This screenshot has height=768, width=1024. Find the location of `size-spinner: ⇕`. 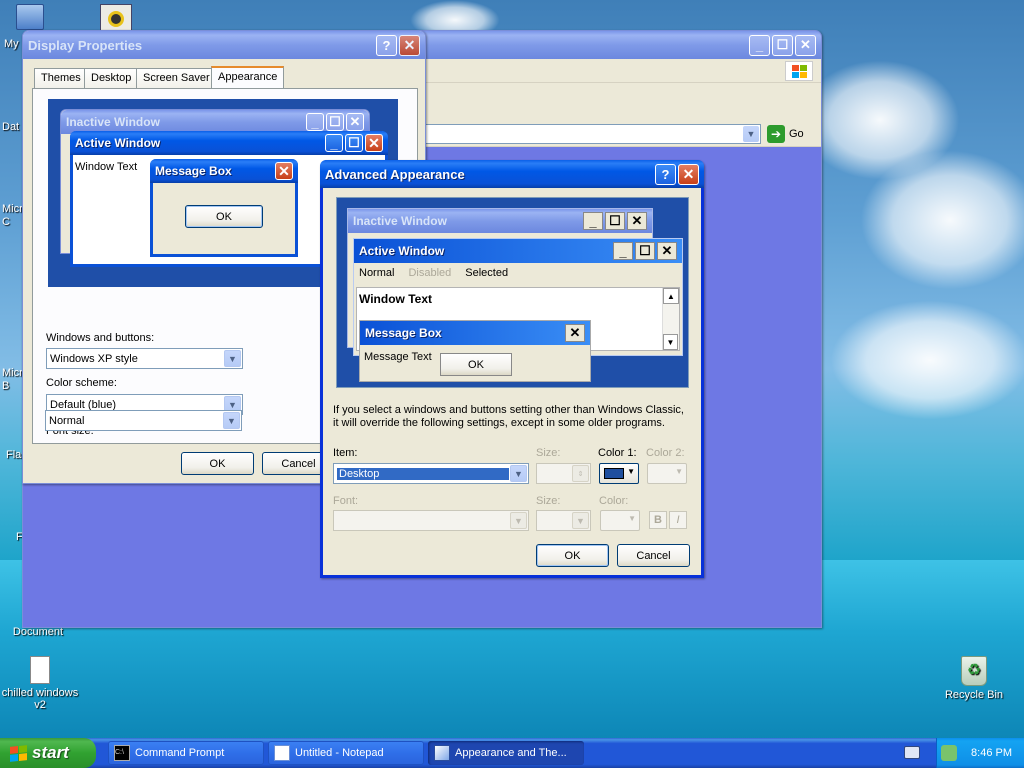

size-spinner: ⇕ is located at coordinates (563, 473).